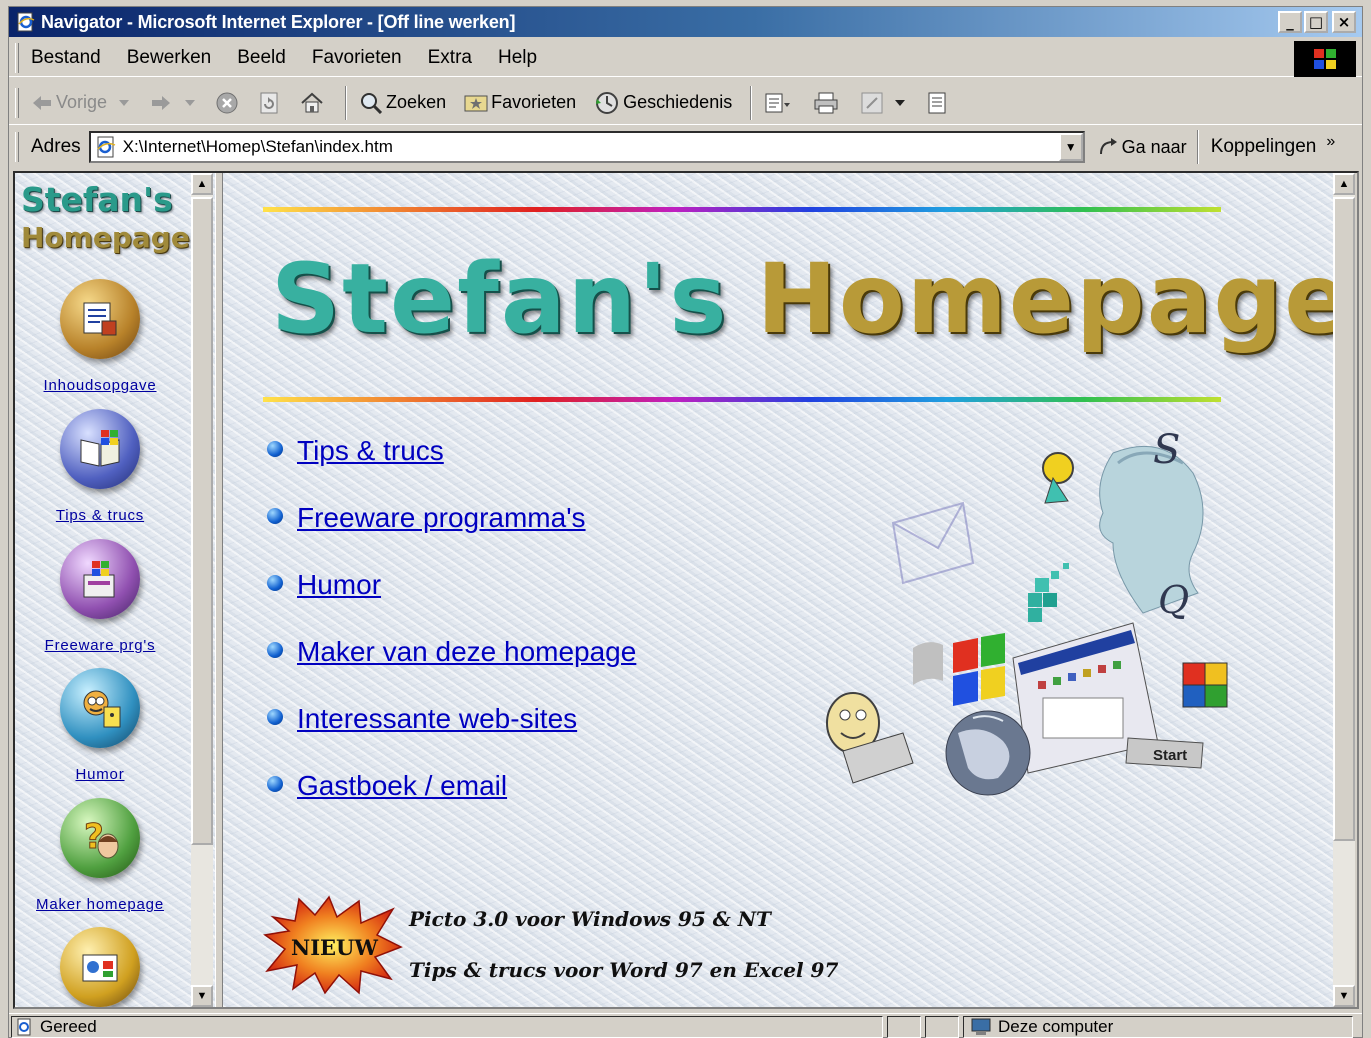 The image size is (1371, 1038). I want to click on nav-scrollbar: ▲ ▼, so click(202, 590).